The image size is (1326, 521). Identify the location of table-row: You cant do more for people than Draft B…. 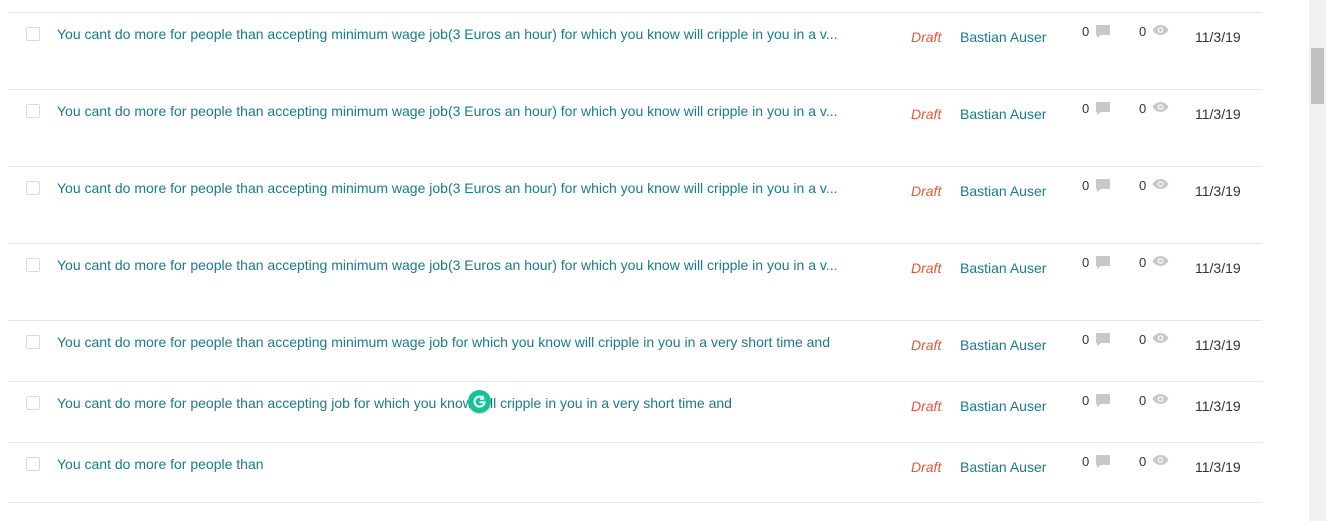
(635, 472).